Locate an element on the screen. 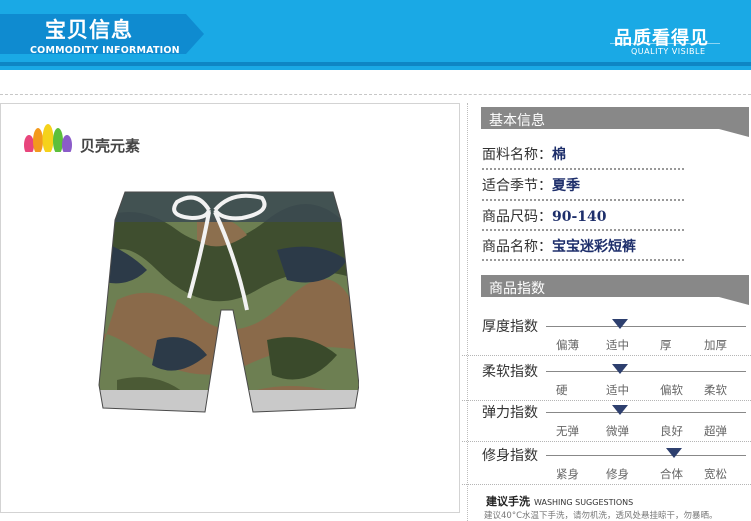  index-option: 柔软 is located at coordinates (715, 390).